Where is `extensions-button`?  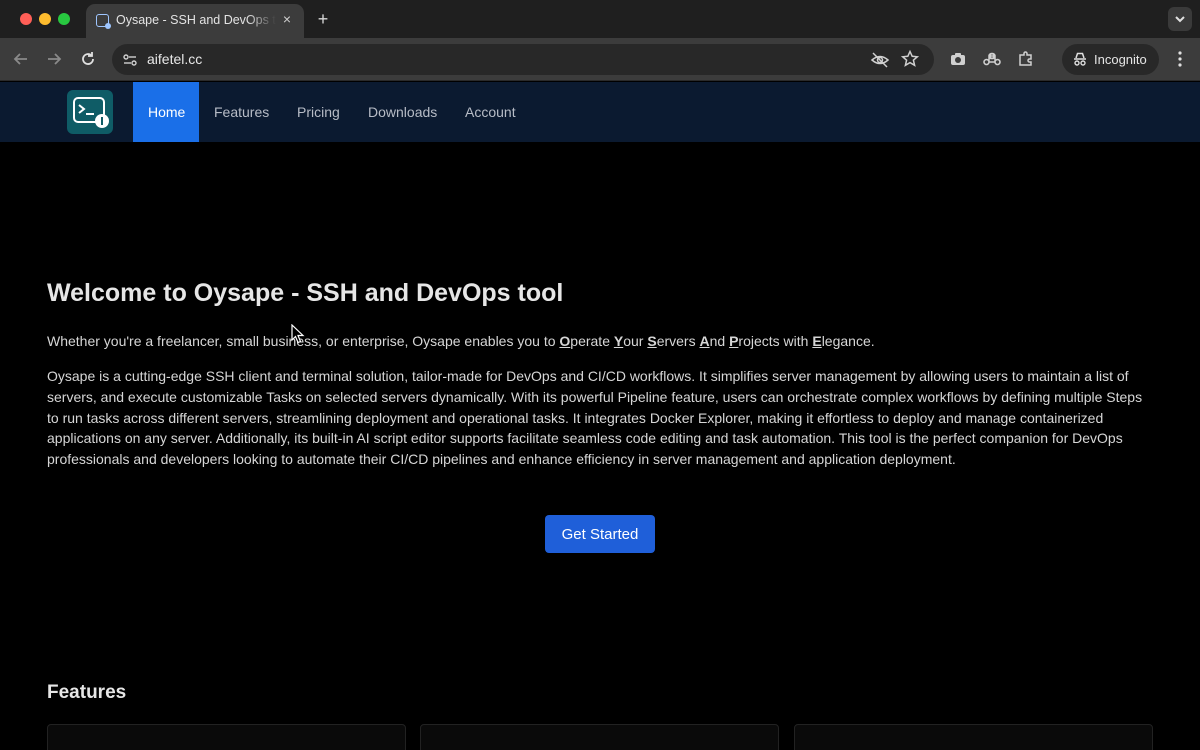
extensions-button is located at coordinates (1026, 59).